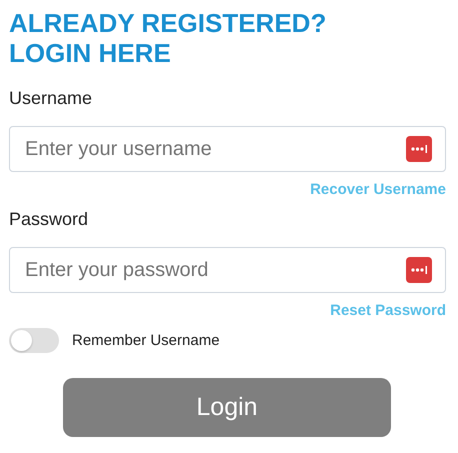  I want to click on input-field: Enter your password, so click(227, 270).